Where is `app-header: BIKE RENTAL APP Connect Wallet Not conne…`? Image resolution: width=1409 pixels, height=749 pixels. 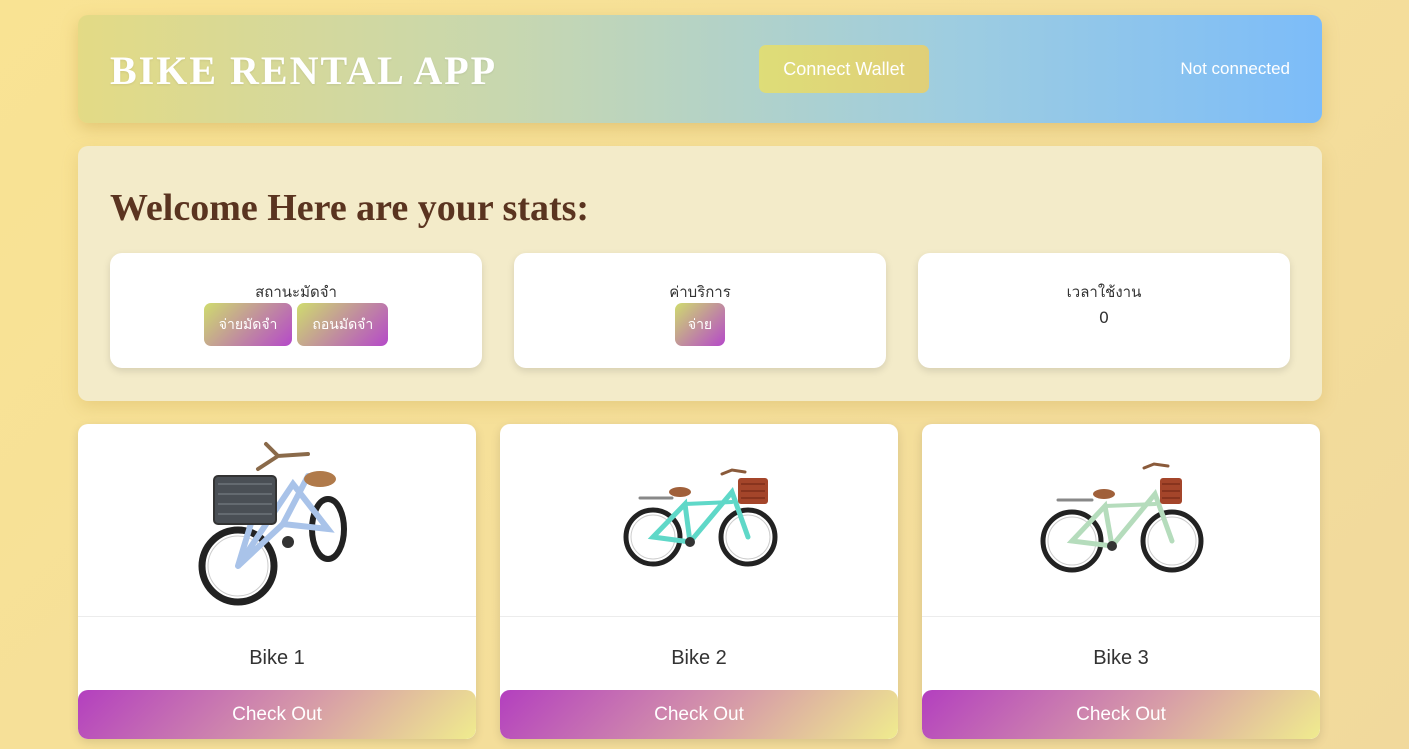
app-header: BIKE RENTAL APP Connect Wallet Not conne… is located at coordinates (700, 69).